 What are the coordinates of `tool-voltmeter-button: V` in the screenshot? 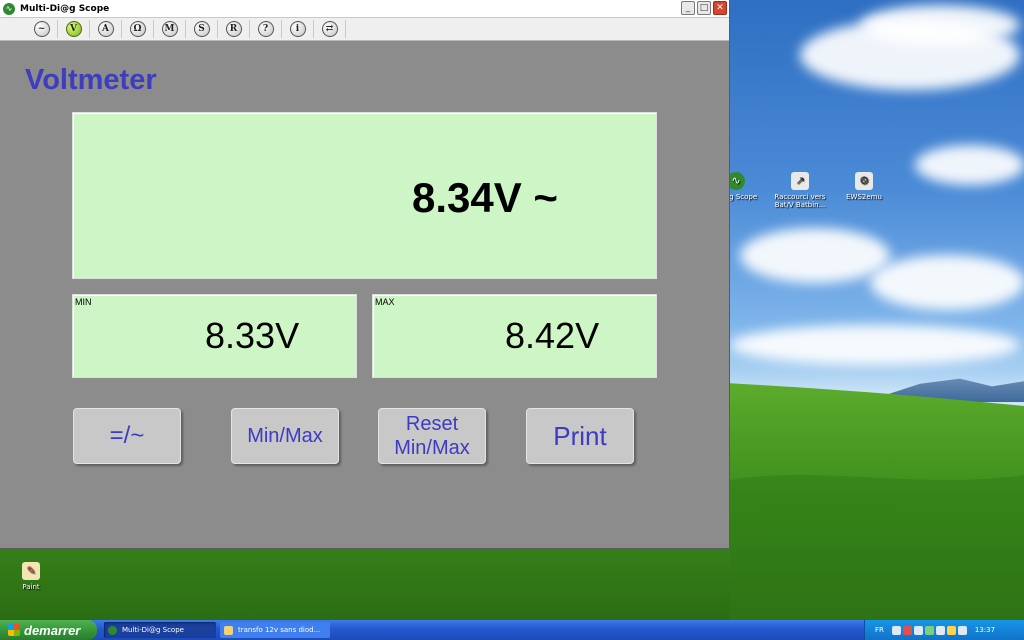 It's located at (73, 29).